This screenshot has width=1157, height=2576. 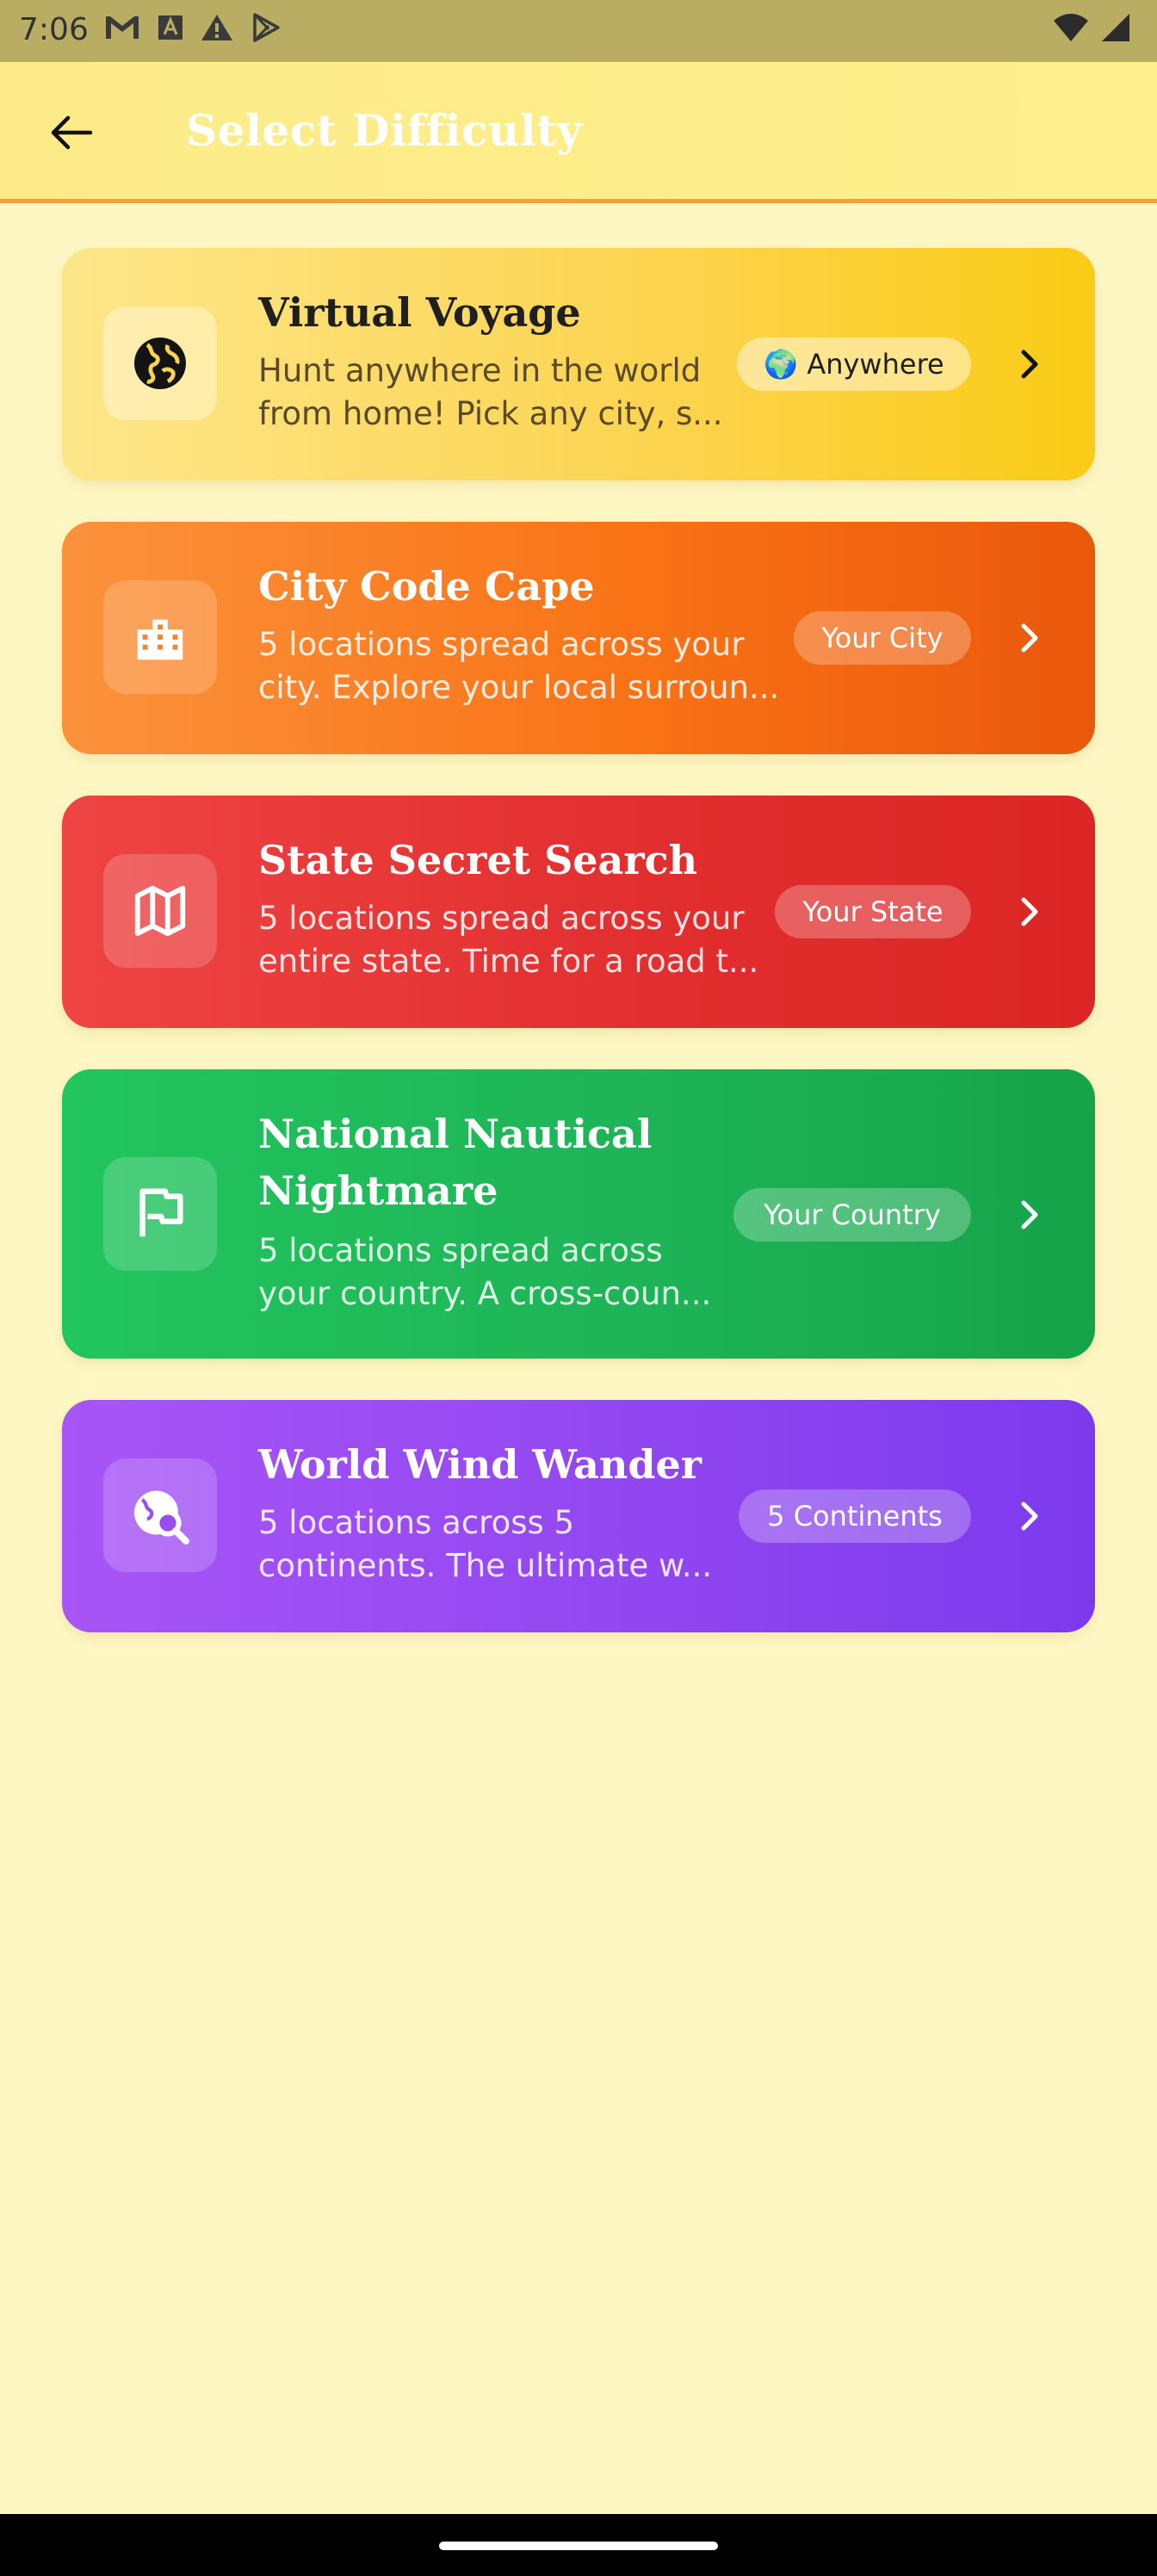 I want to click on card-title-line: Nightmare, so click(x=378, y=1191).